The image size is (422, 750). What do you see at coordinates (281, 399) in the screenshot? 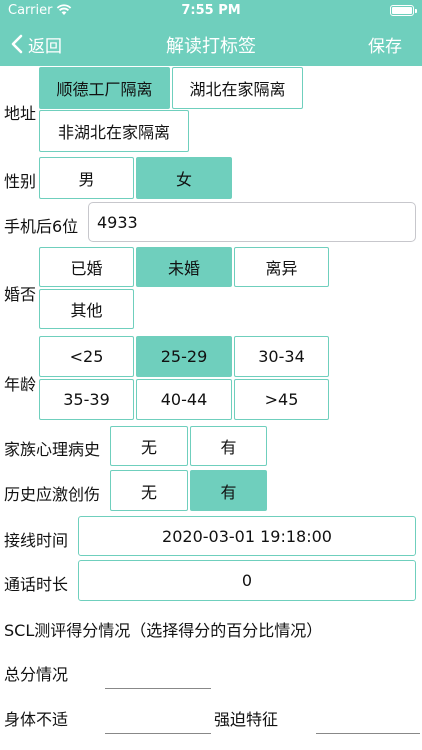
I see `age-option-over45: >45` at bounding box center [281, 399].